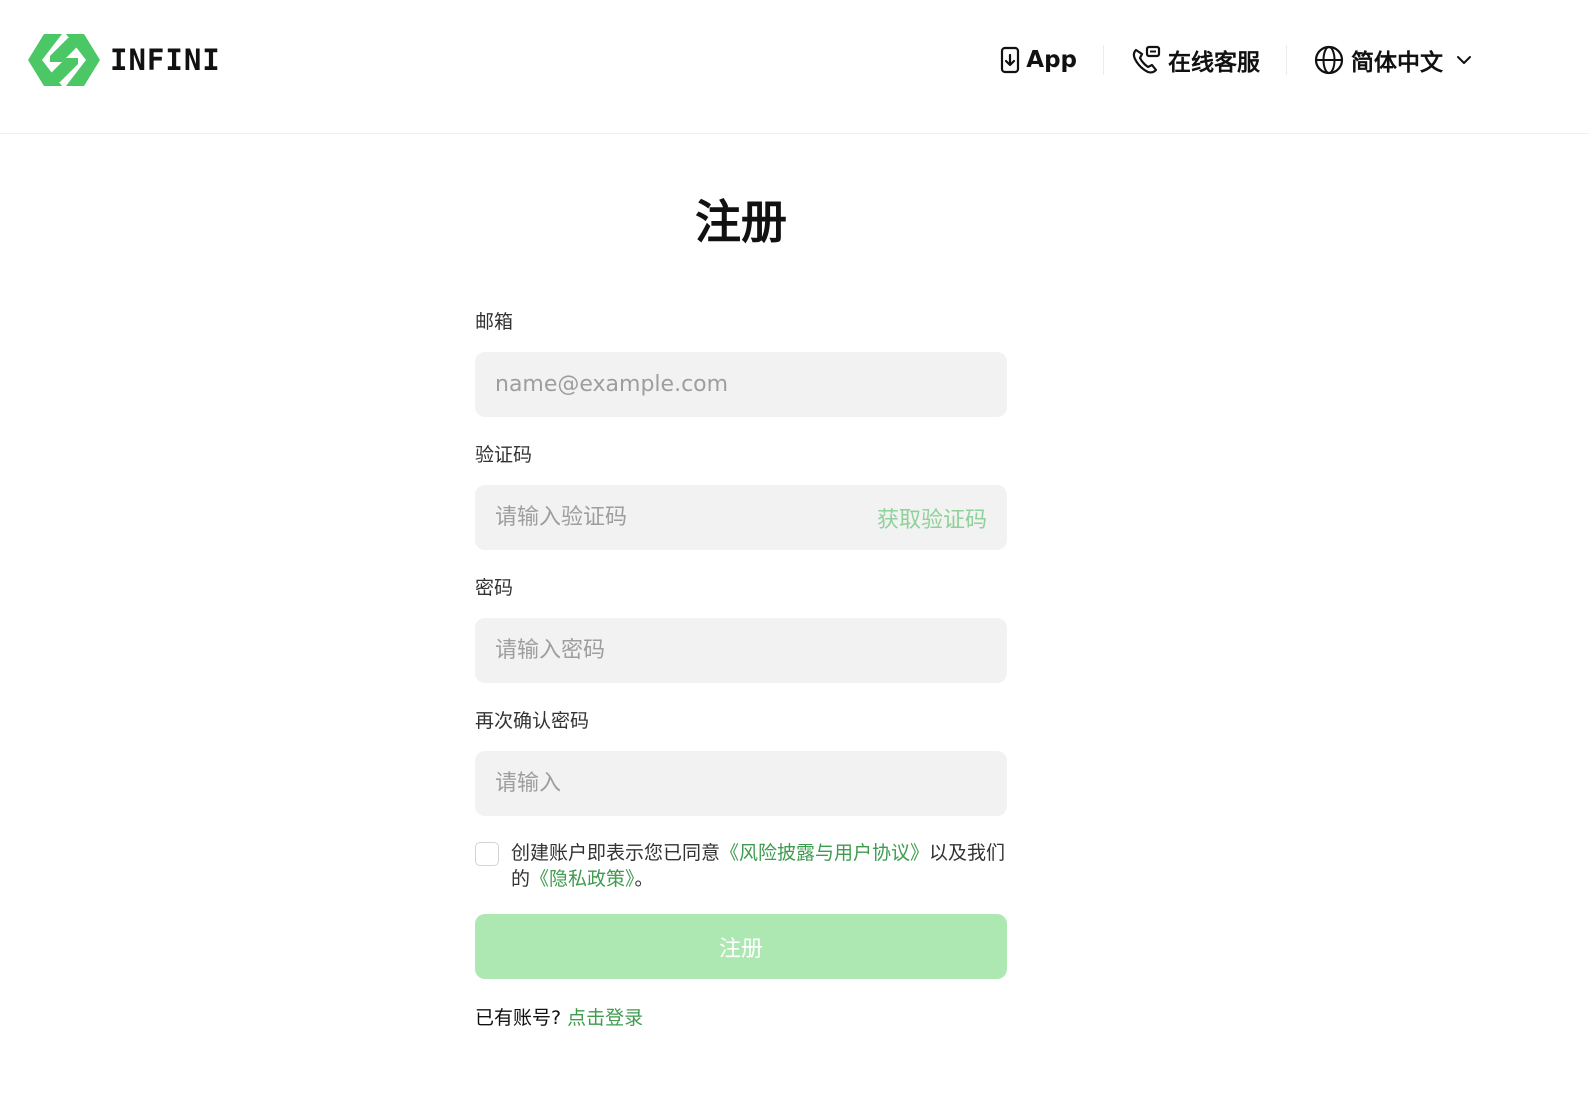  What do you see at coordinates (1051, 60) in the screenshot?
I see `nav-app-label: App` at bounding box center [1051, 60].